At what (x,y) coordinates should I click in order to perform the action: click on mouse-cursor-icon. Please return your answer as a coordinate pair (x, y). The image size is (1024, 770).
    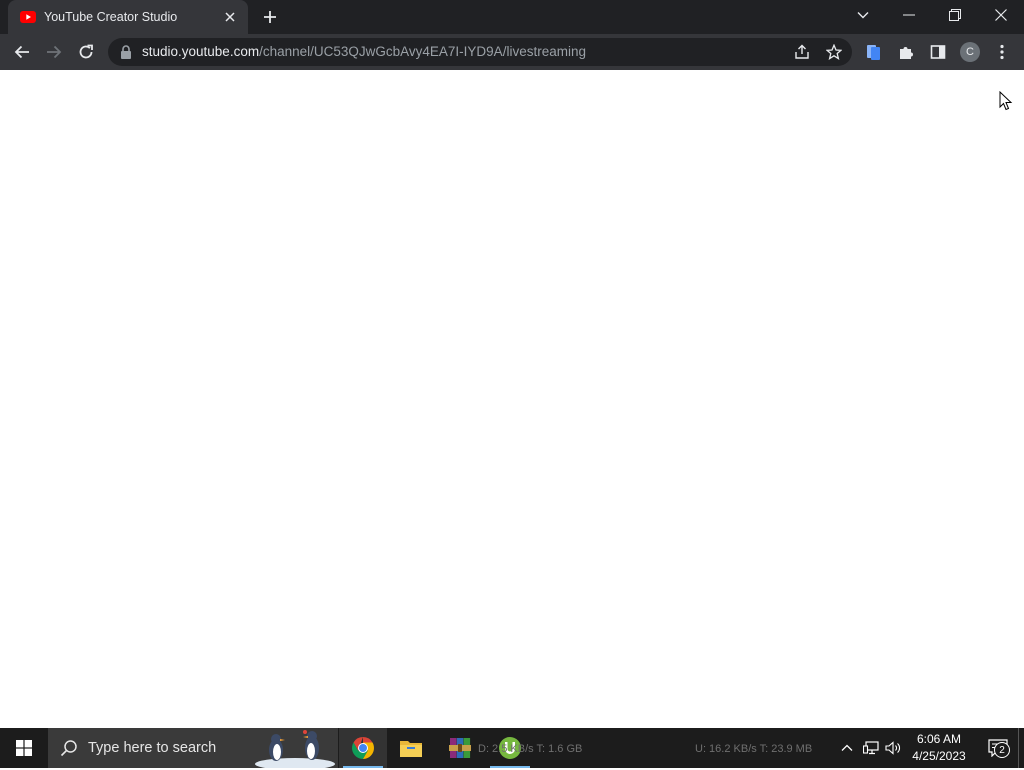
    Looking at the image, I should click on (1006, 101).